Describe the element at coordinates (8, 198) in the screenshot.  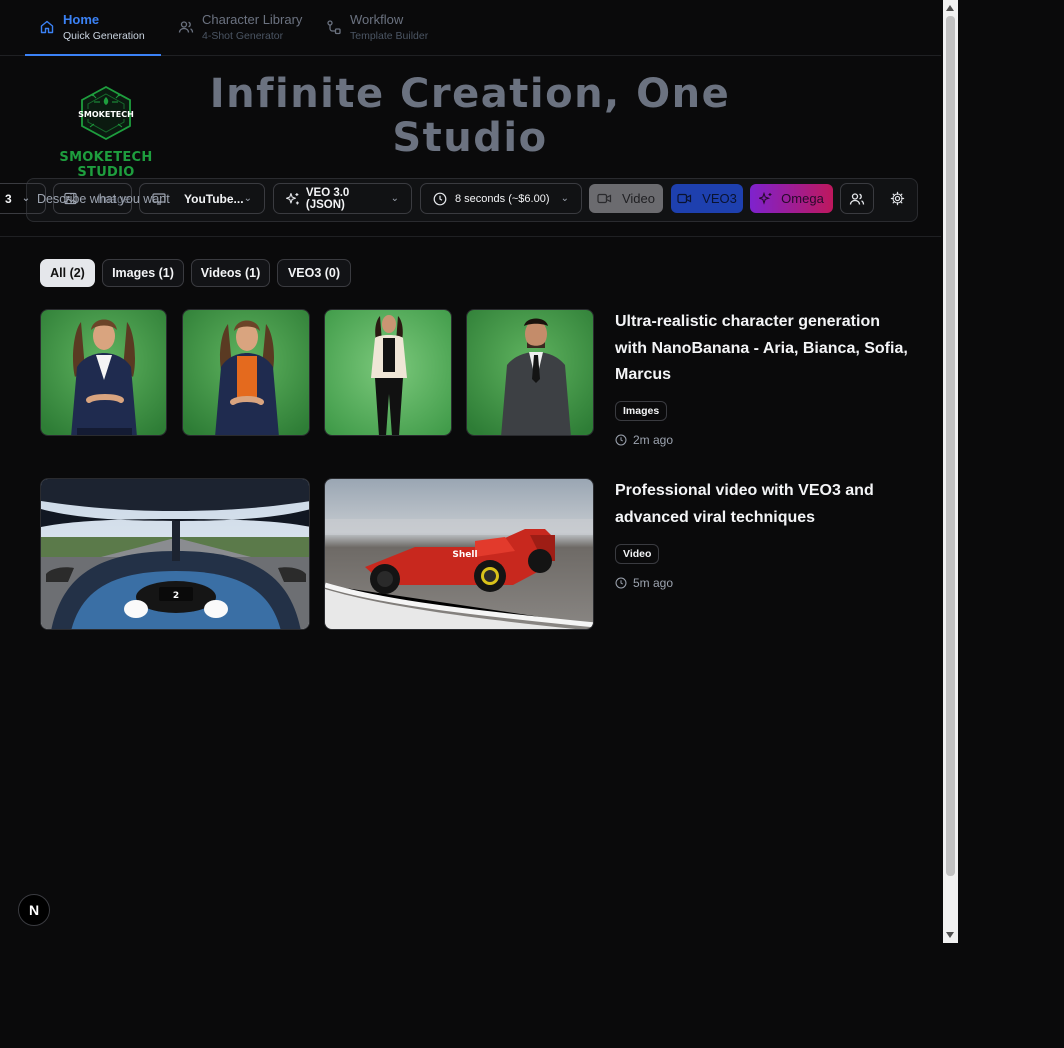
I see `count-value: 3` at that location.